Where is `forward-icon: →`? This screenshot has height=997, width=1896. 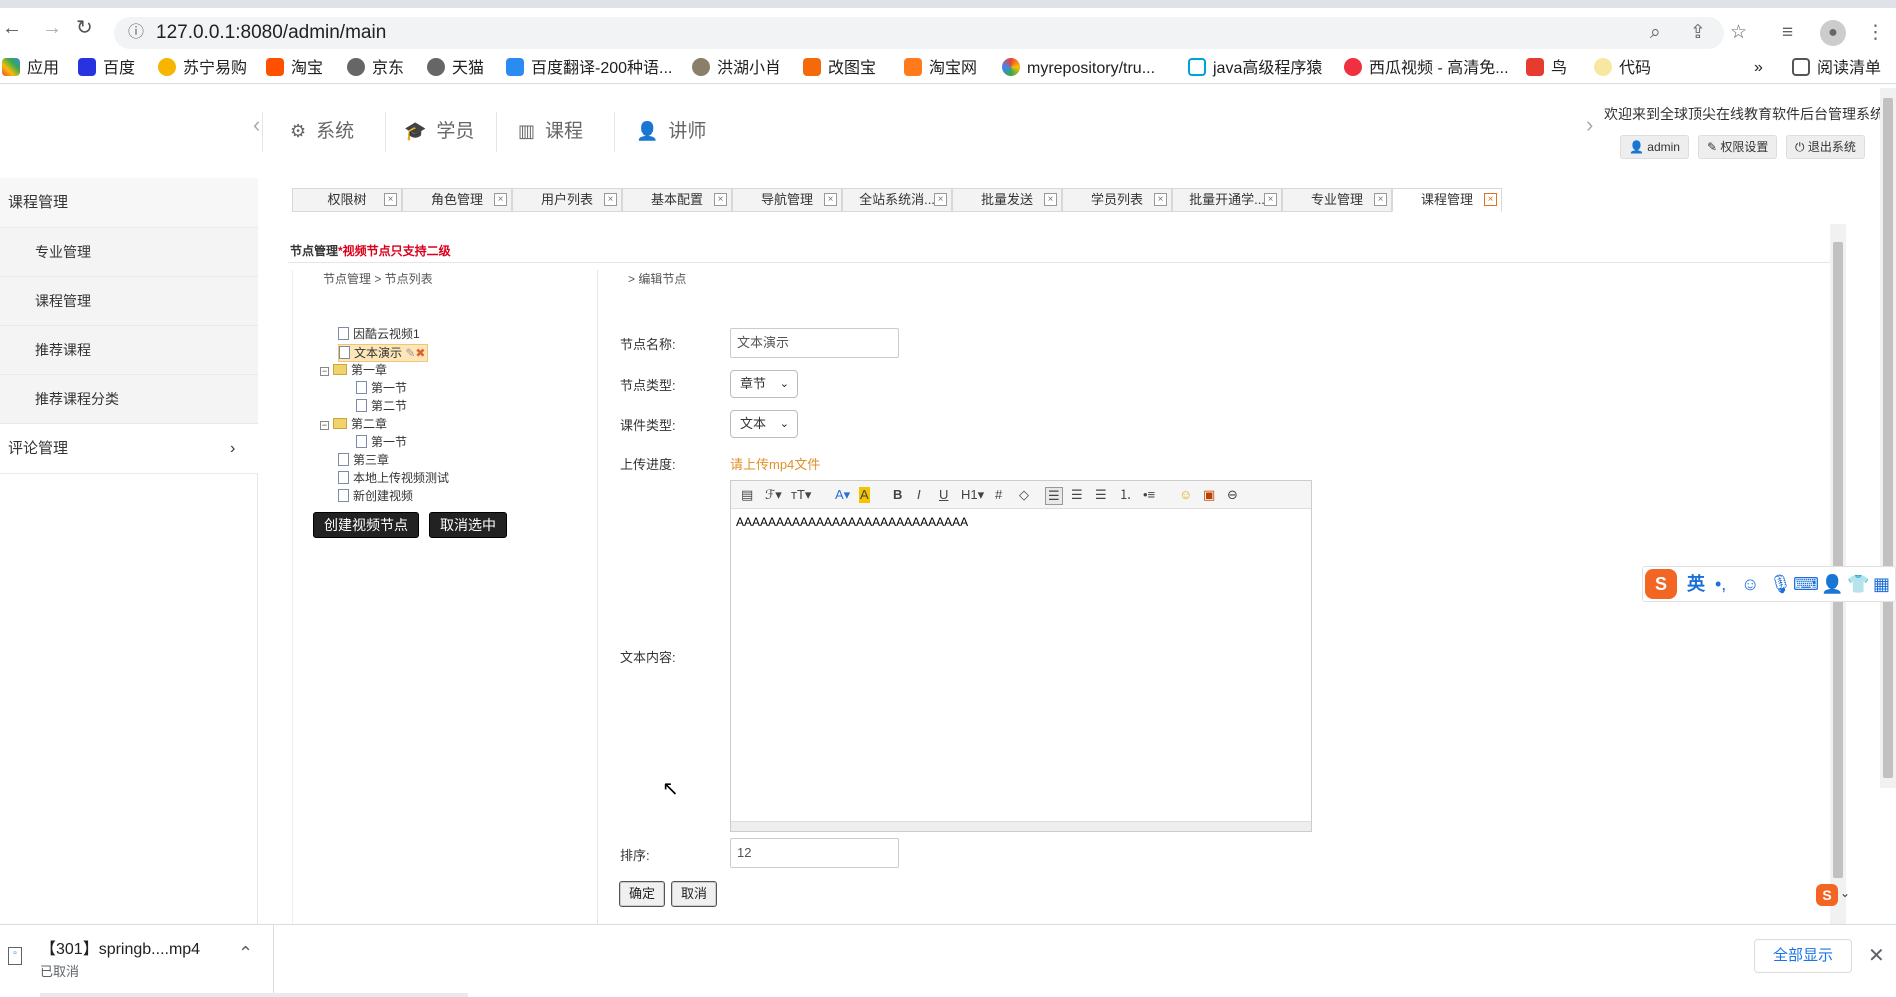 forward-icon: → is located at coordinates (52, 28).